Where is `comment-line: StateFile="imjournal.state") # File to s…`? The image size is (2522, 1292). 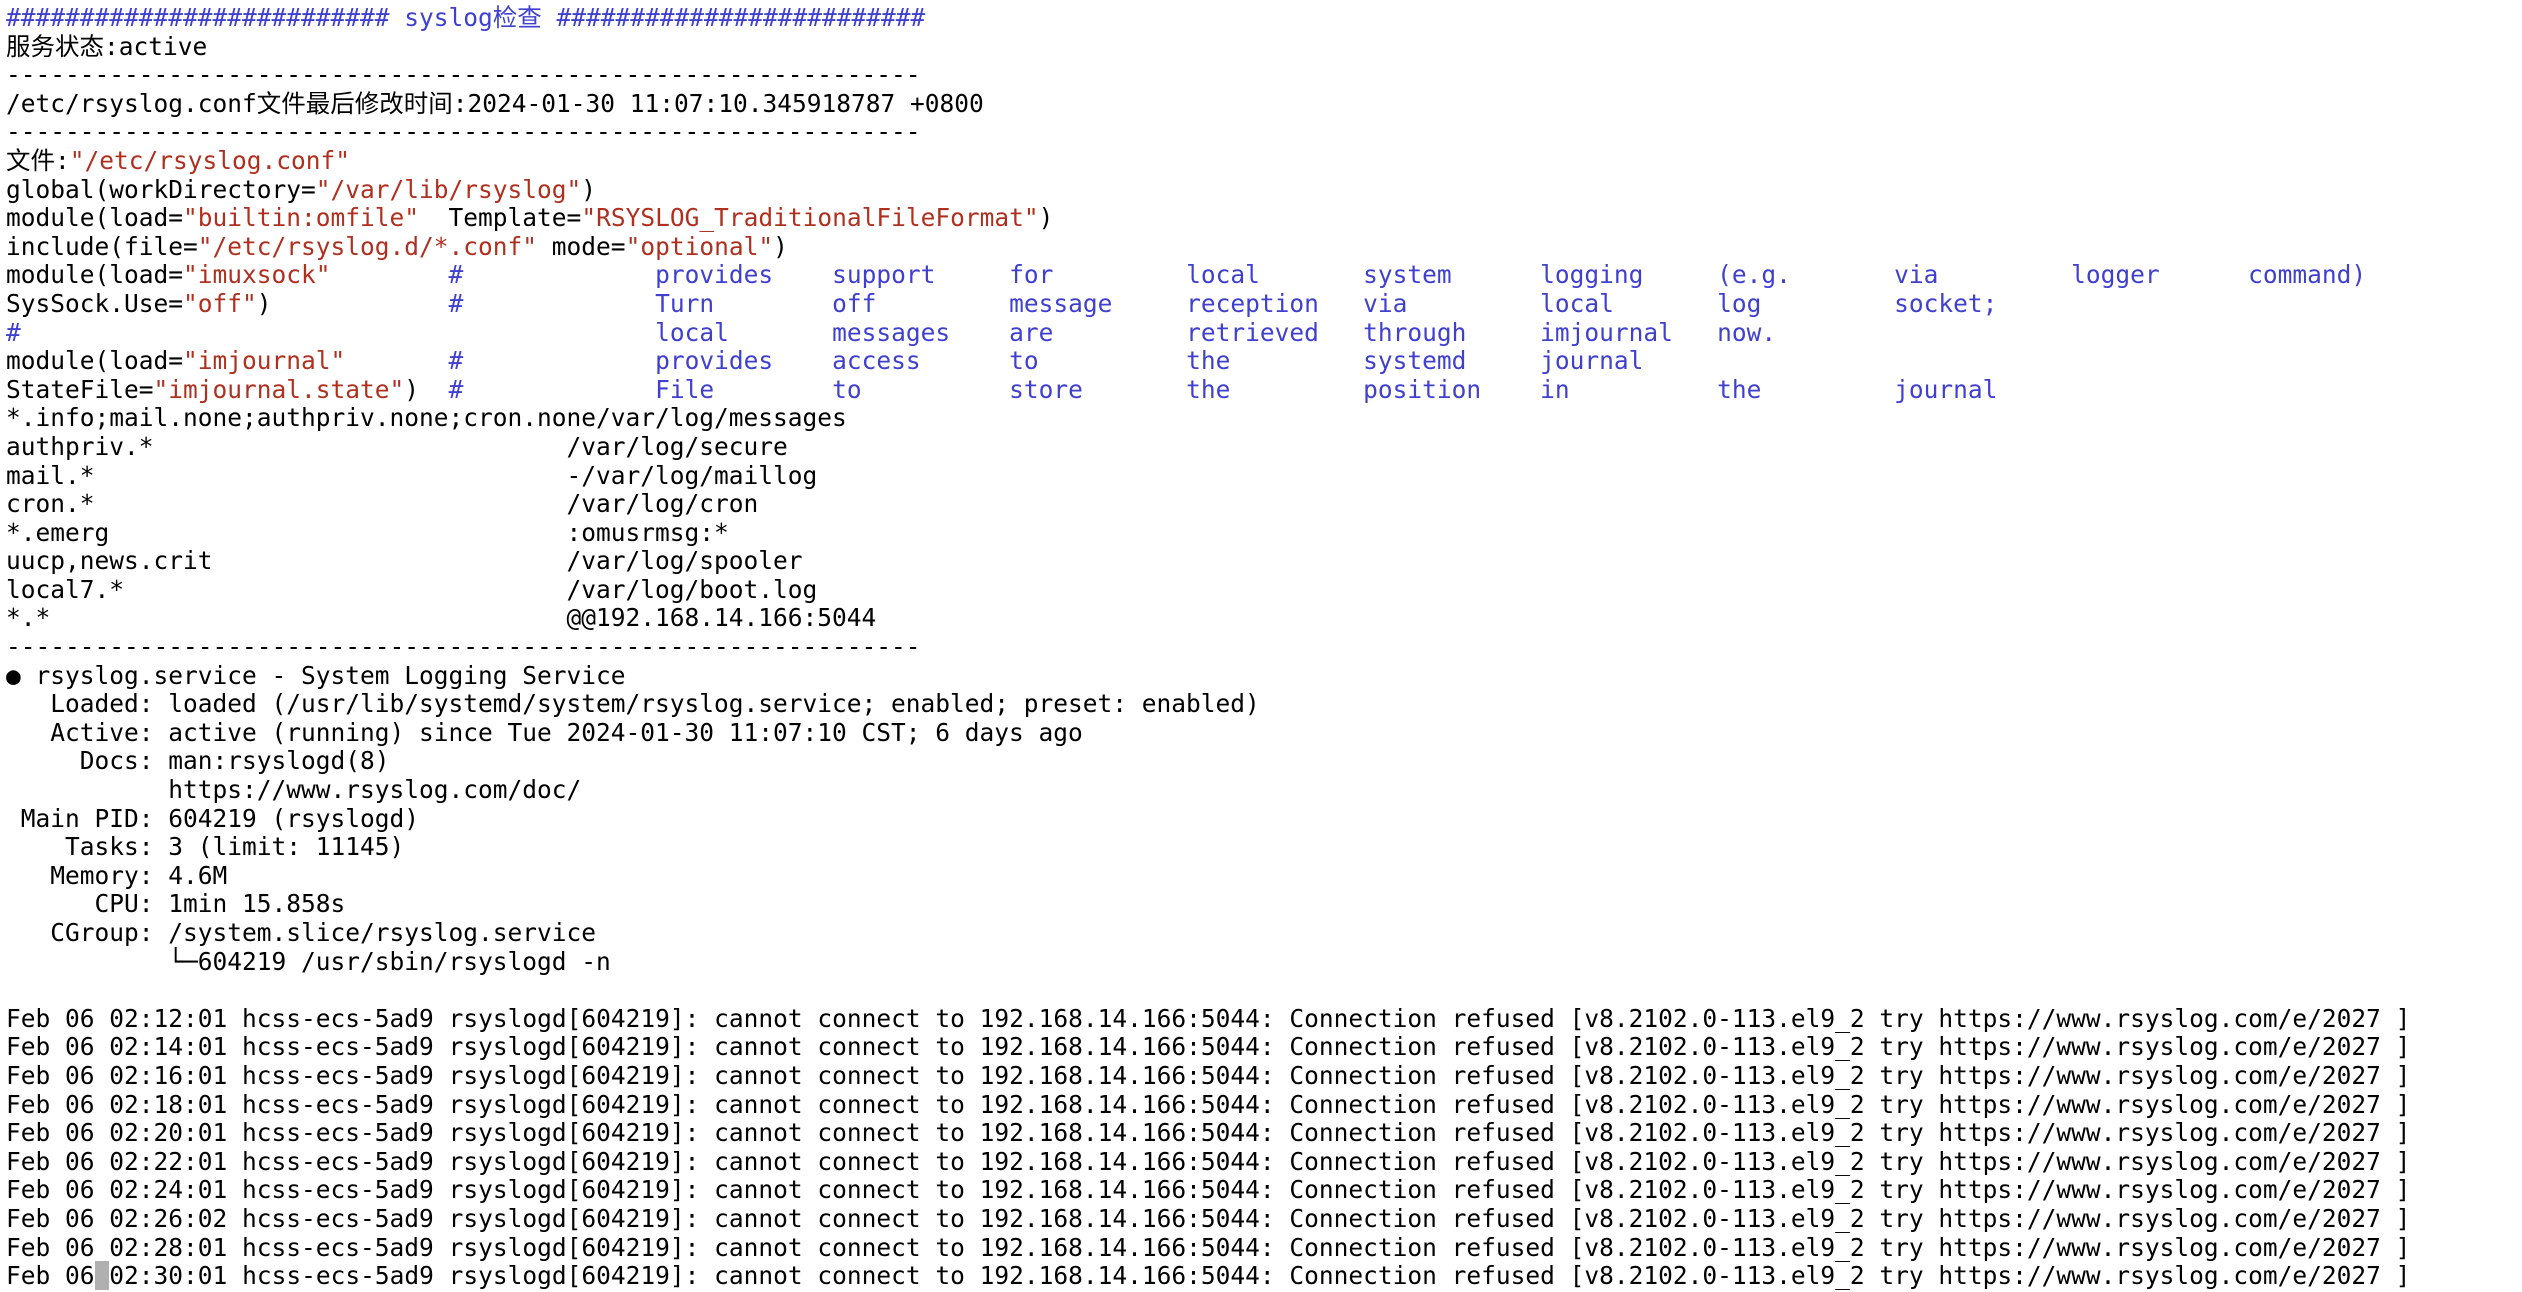 comment-line: StateFile="imjournal.state") # File to s… is located at coordinates (1264, 389).